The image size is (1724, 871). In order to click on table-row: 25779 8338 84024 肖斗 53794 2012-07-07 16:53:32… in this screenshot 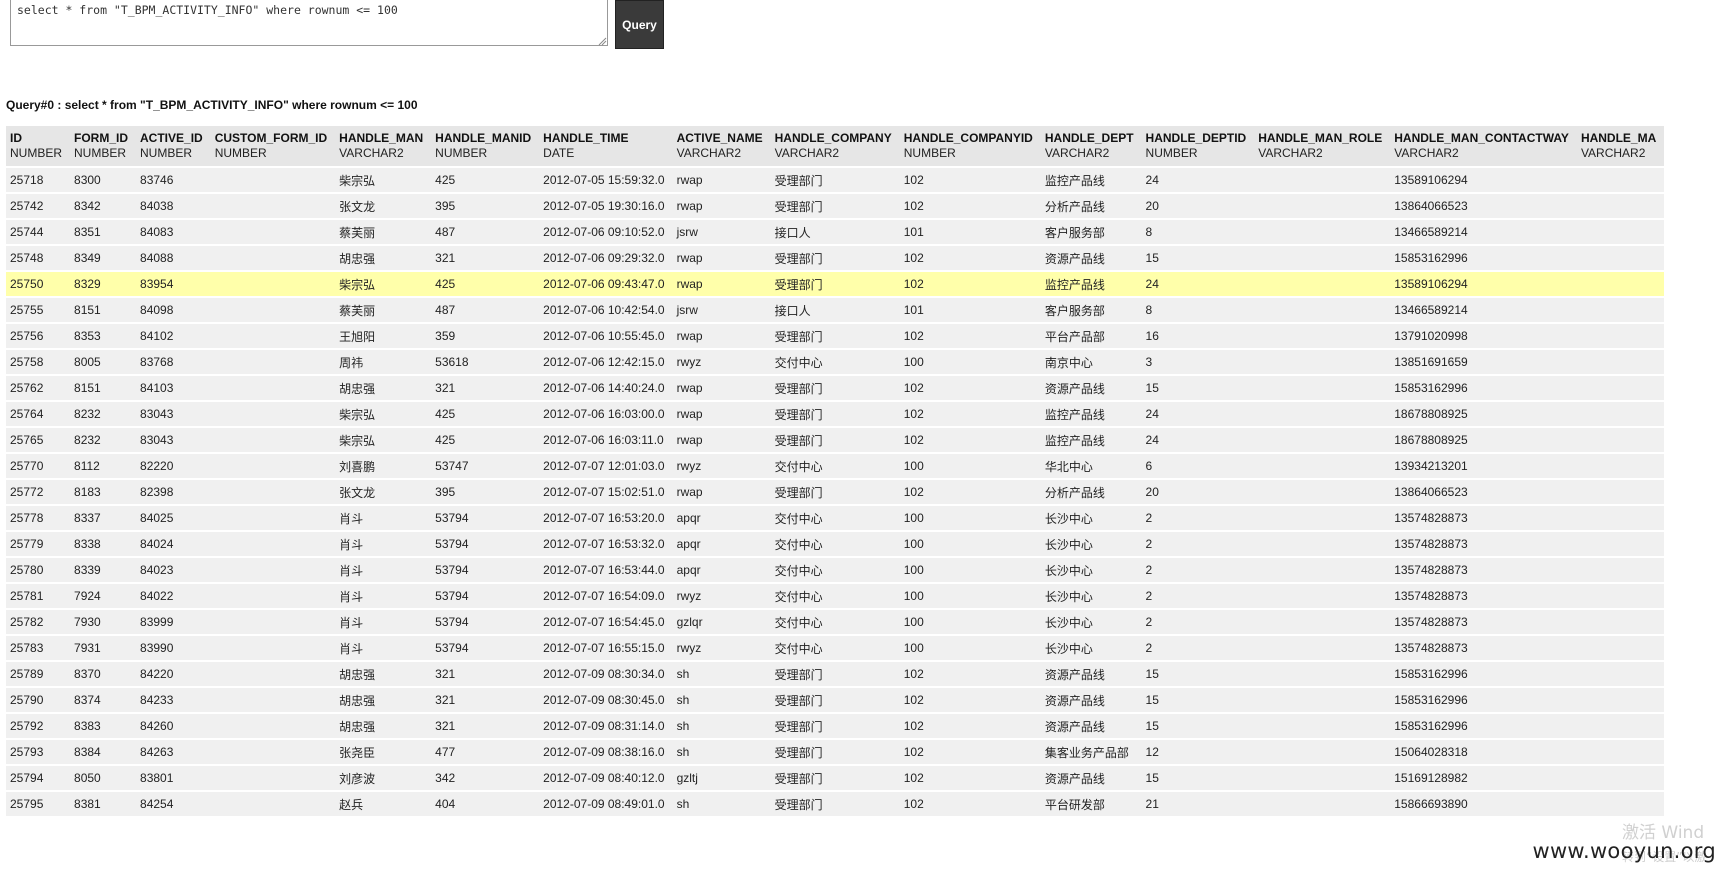, I will do `click(835, 544)`.